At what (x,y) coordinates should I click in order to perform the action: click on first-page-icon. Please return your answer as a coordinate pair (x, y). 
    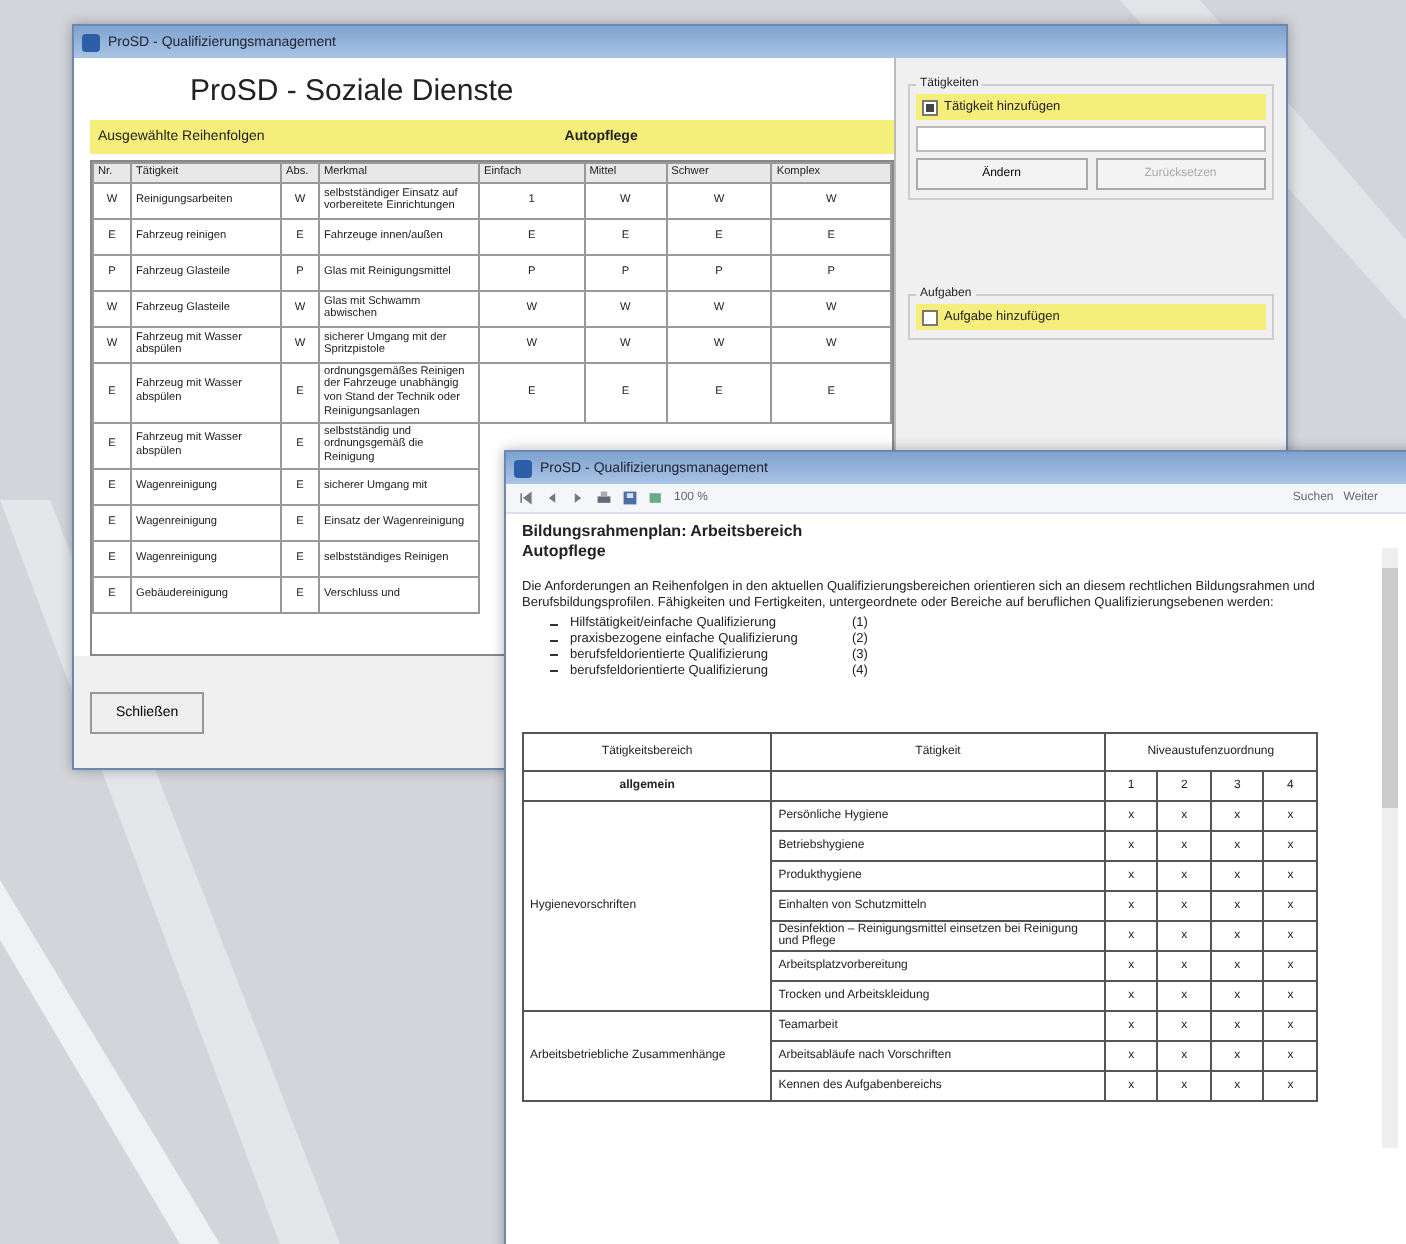
    Looking at the image, I should click on (526, 498).